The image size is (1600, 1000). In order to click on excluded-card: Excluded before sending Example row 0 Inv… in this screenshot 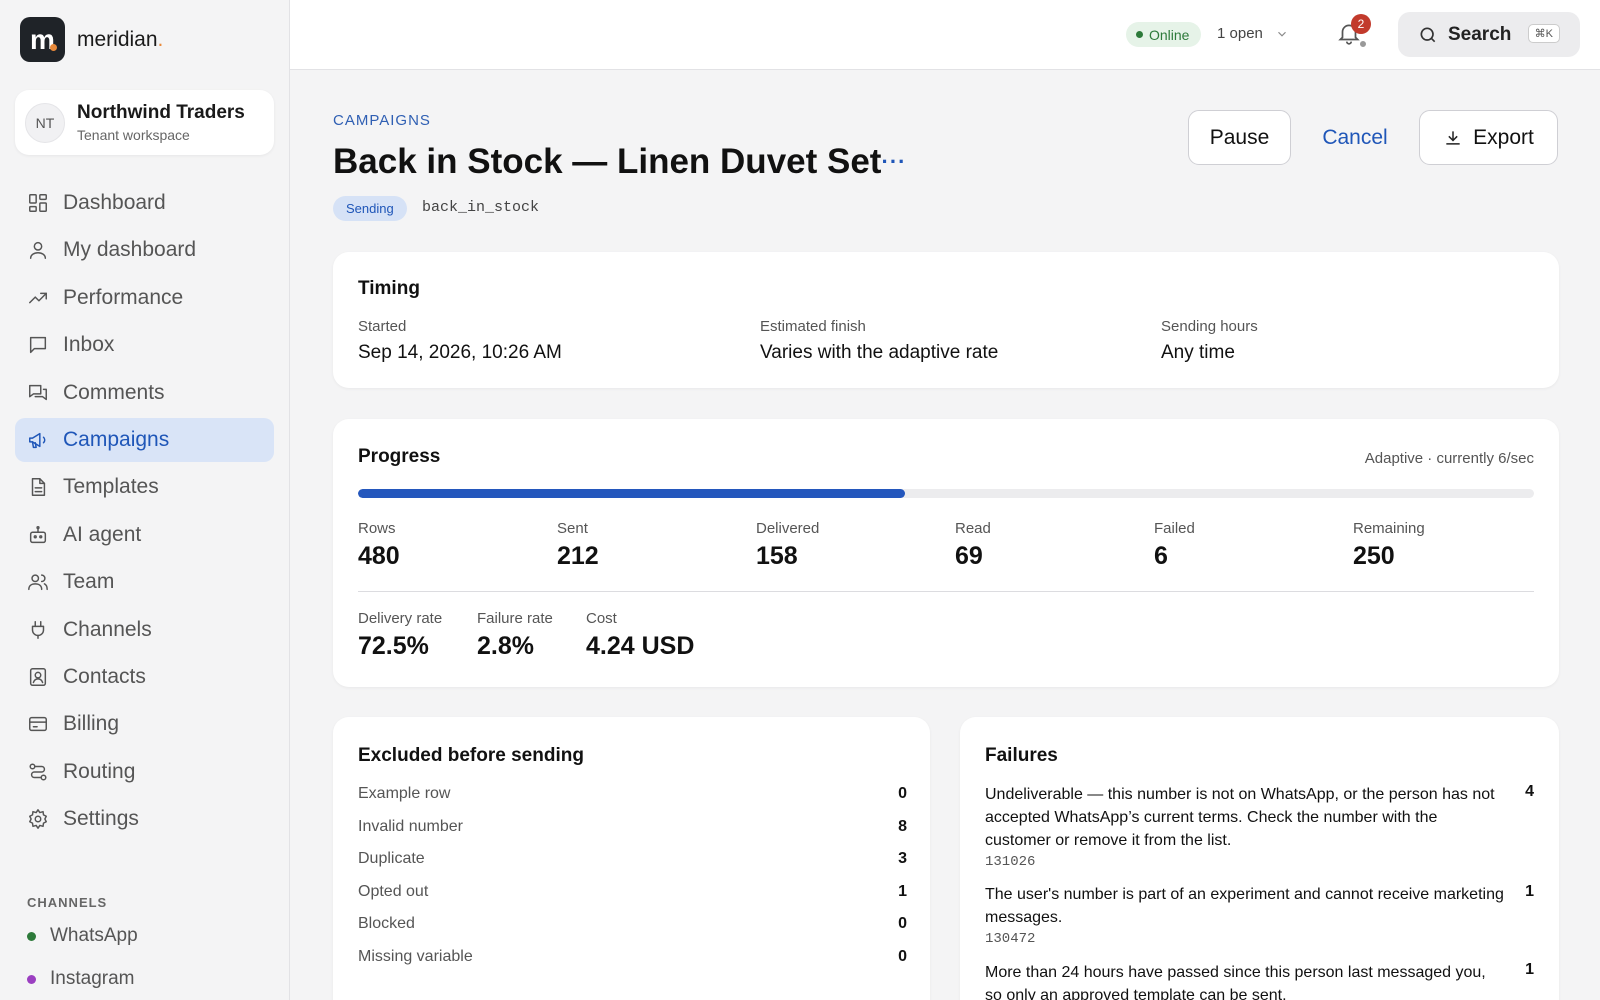, I will do `click(631, 858)`.